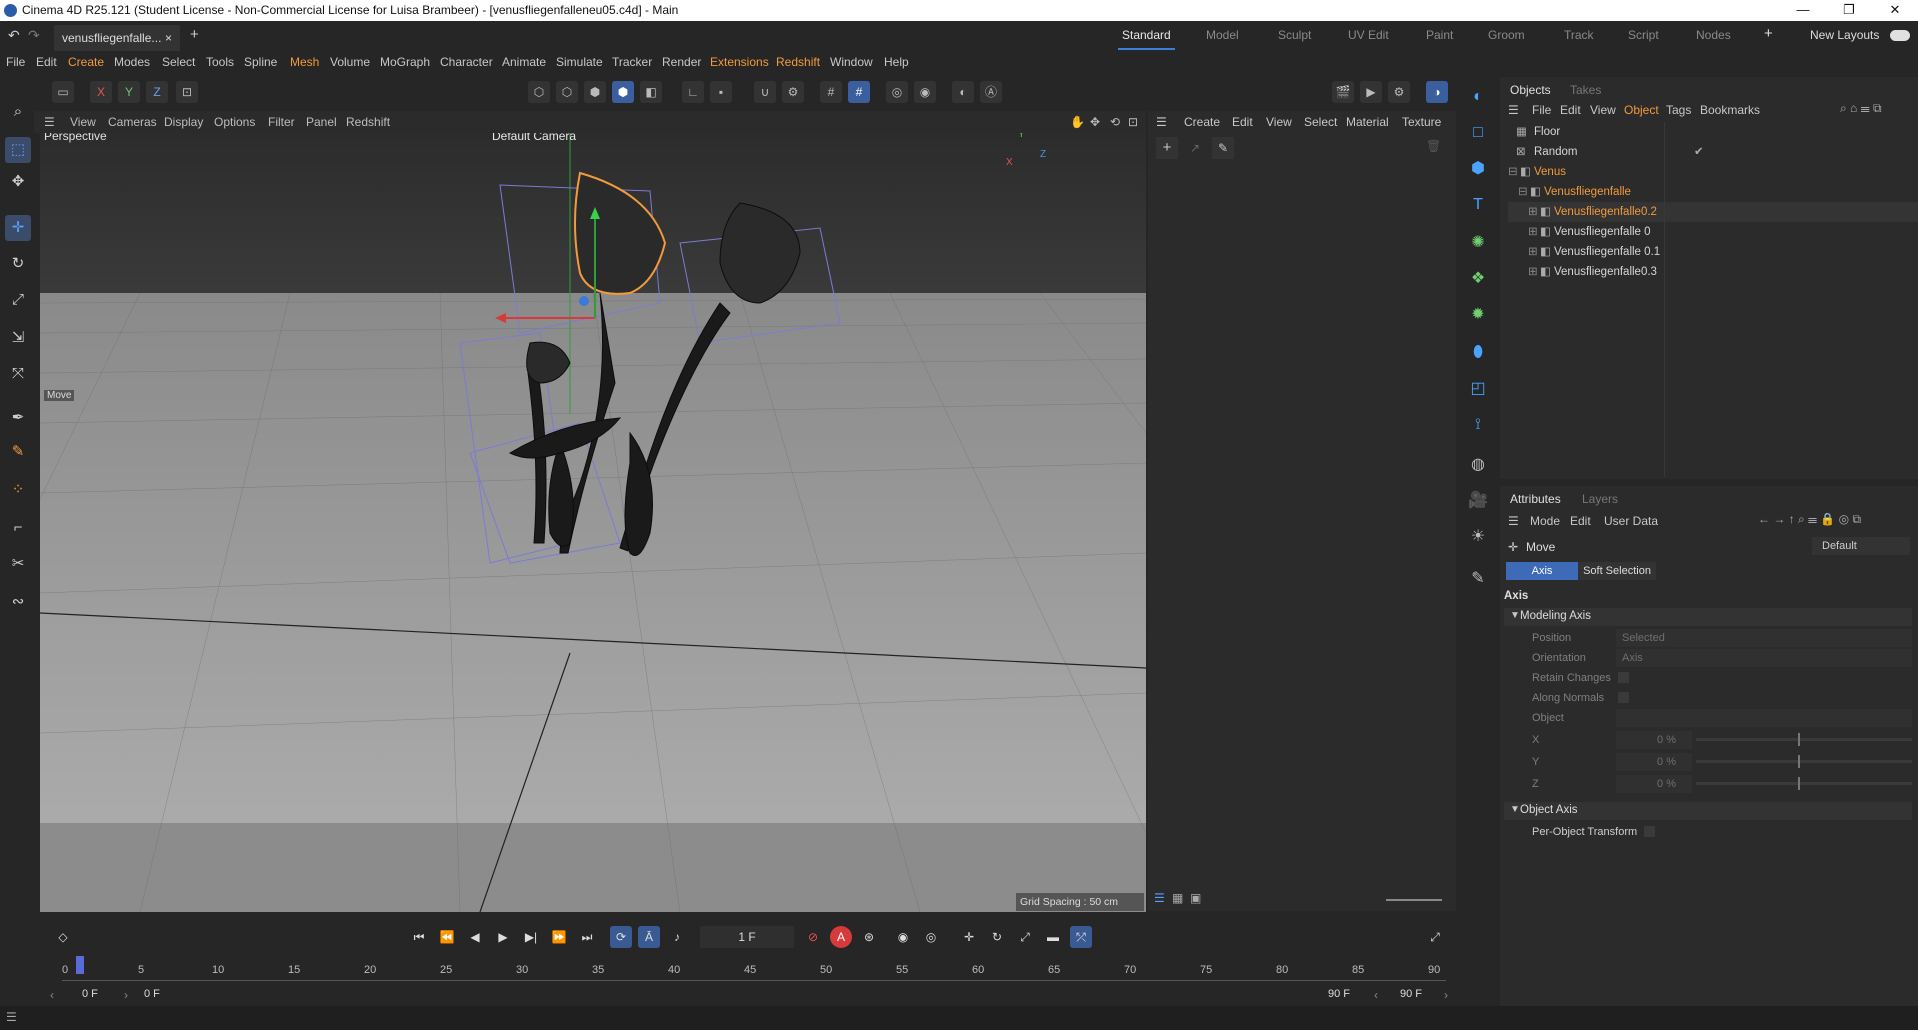 This screenshot has height=1030, width=1918. I want to click on material-menu-material: Material, so click(1367, 122).